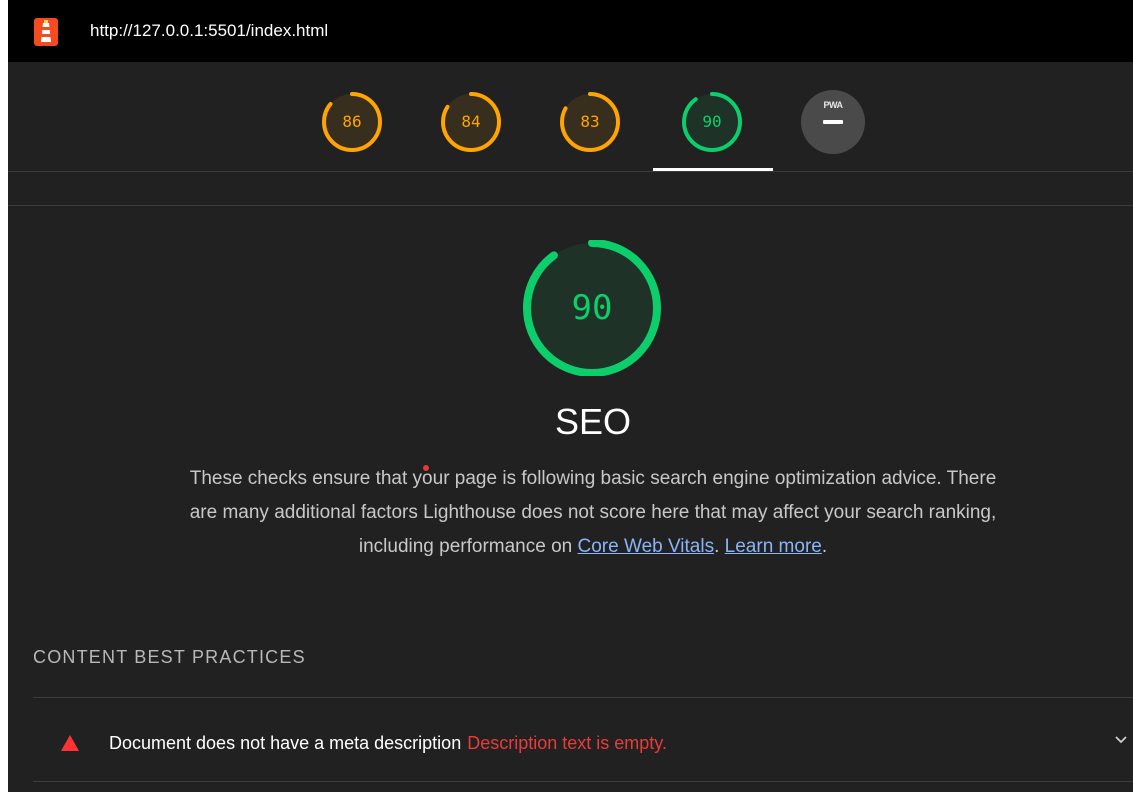 This screenshot has height=792, width=1133. What do you see at coordinates (583, 781) in the screenshot?
I see `audit-divider-bottom` at bounding box center [583, 781].